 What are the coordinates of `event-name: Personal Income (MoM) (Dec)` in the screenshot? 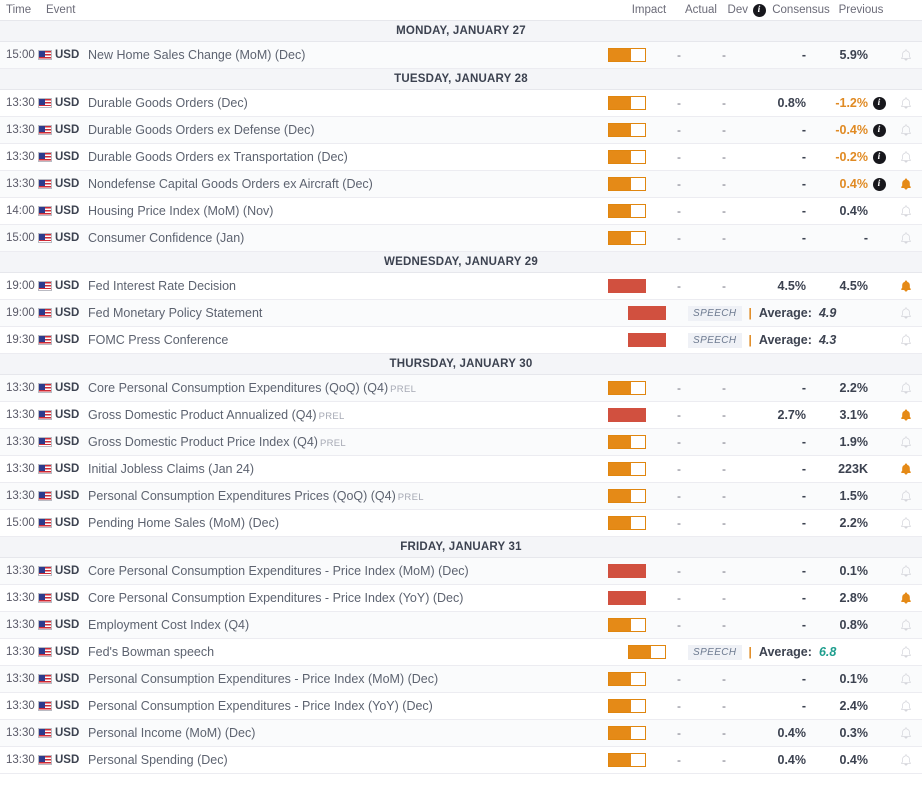 It's located at (339, 733).